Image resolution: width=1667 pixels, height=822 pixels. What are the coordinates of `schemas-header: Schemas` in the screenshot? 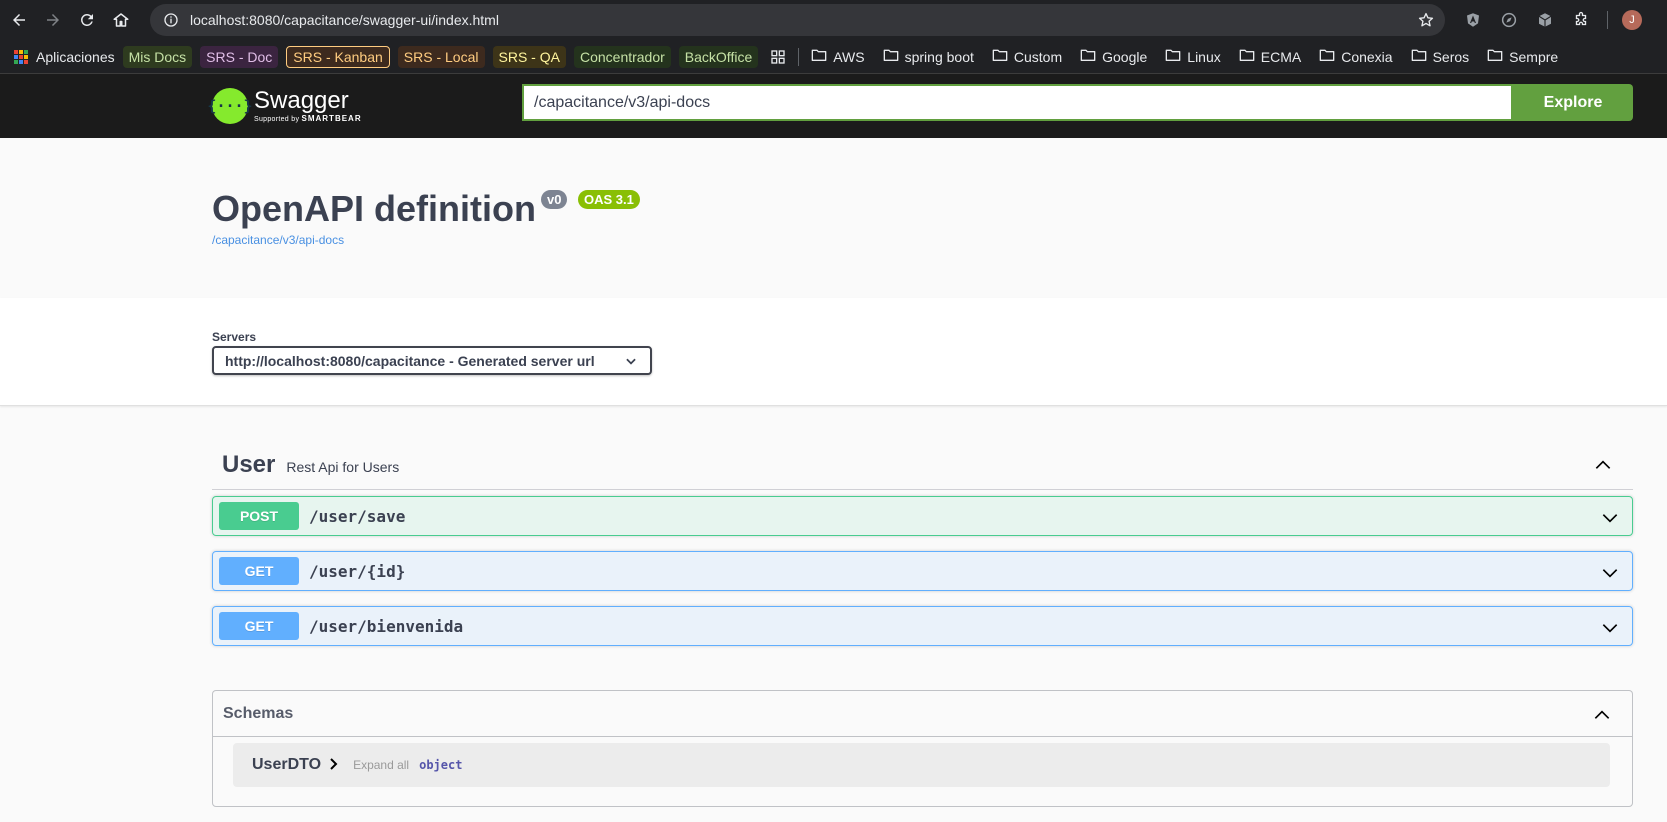 It's located at (922, 714).